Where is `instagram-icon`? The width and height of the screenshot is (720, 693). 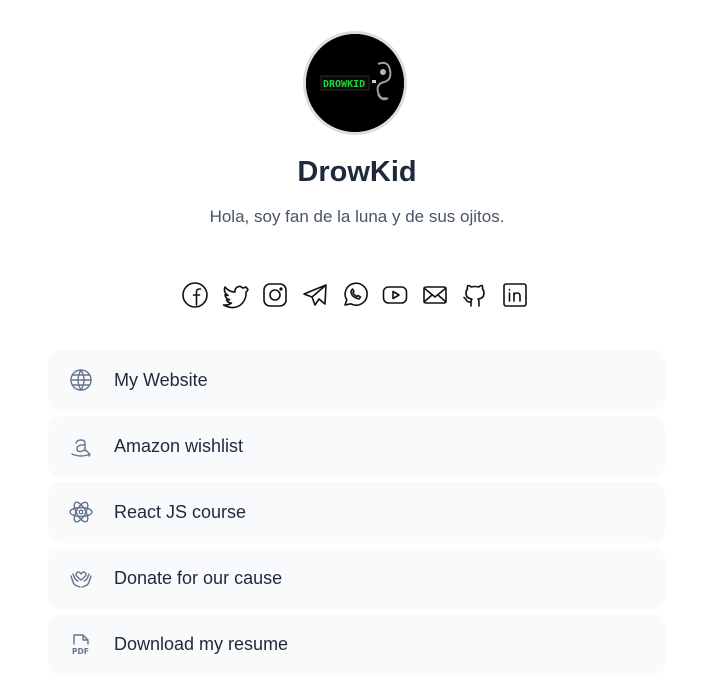
instagram-icon is located at coordinates (275, 295).